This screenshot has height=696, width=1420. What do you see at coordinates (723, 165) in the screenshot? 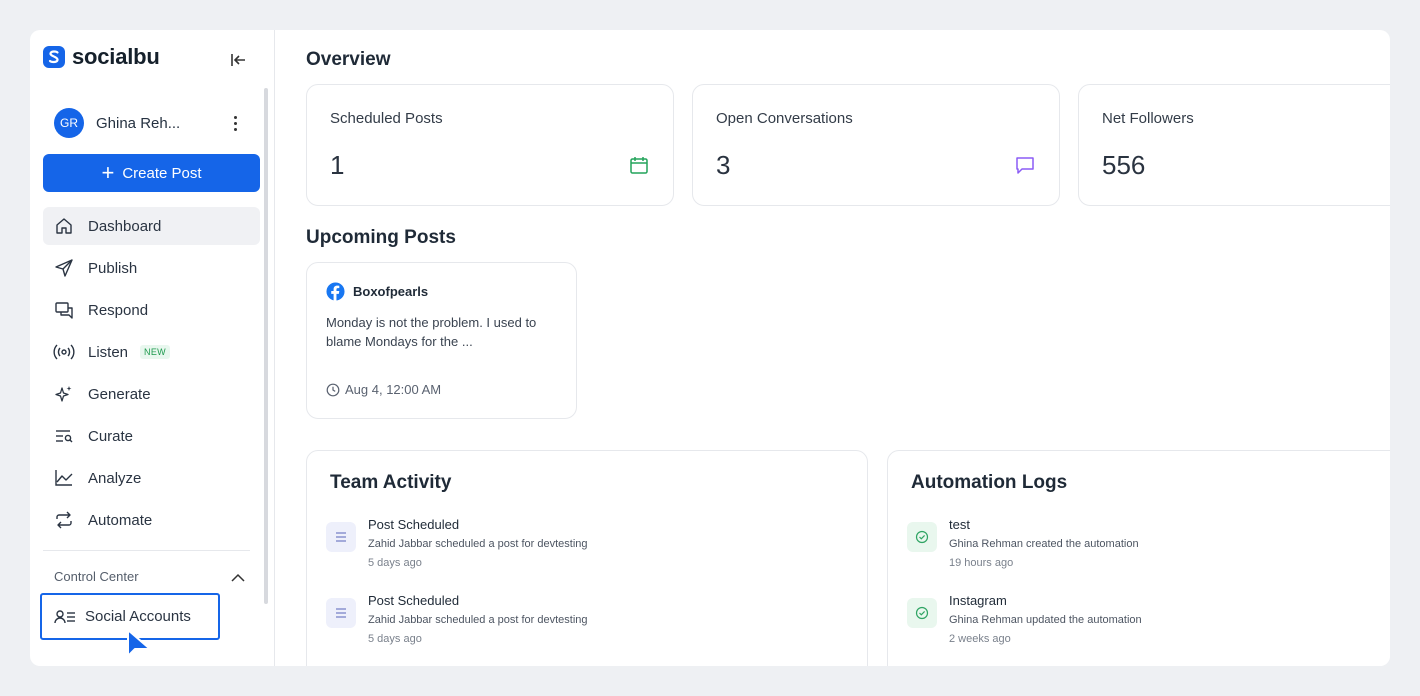
I see `stat-value: 3` at bounding box center [723, 165].